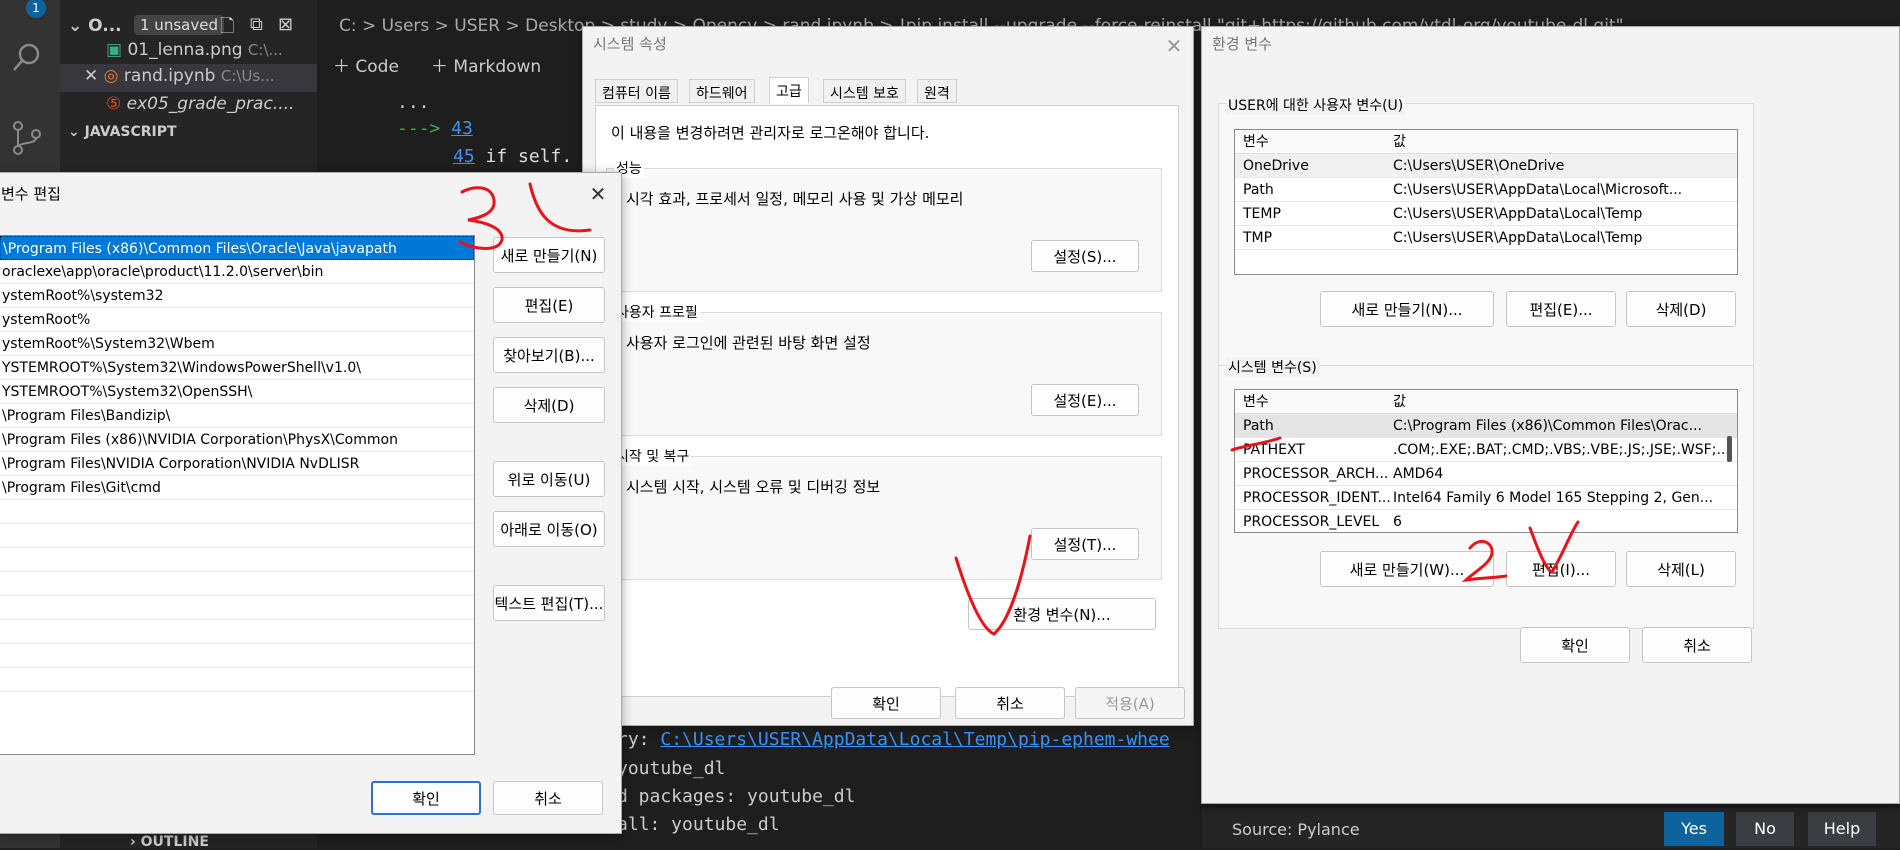 The image size is (1900, 850). Describe the element at coordinates (1256, 444) in the screenshot. I see `annotation-underline` at that location.